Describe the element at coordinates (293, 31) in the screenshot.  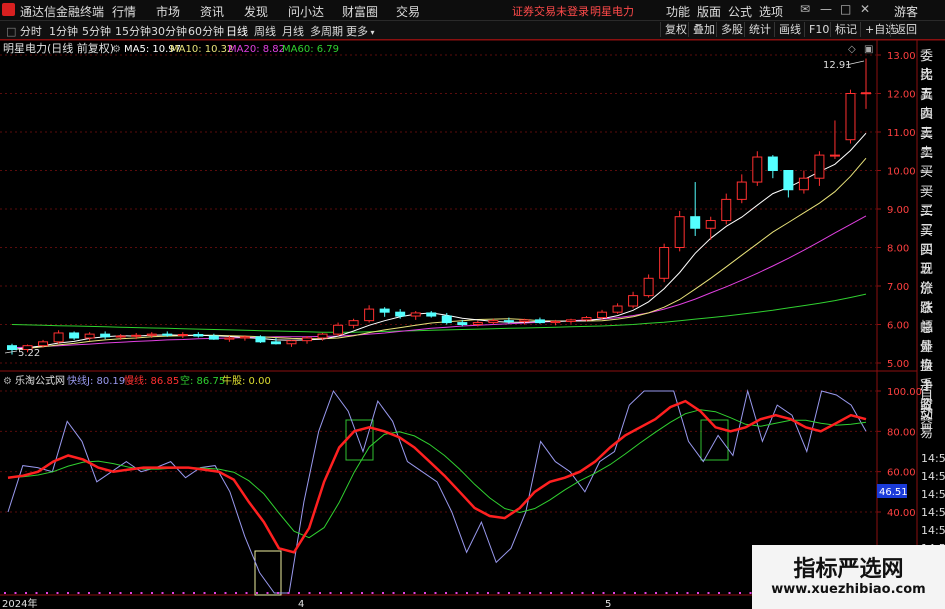
I see `period-tab-monthly: 月线` at that location.